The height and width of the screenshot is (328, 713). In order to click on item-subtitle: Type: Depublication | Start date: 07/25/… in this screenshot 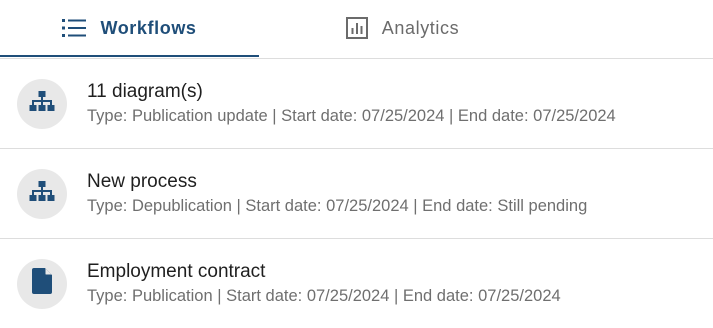, I will do `click(337, 206)`.